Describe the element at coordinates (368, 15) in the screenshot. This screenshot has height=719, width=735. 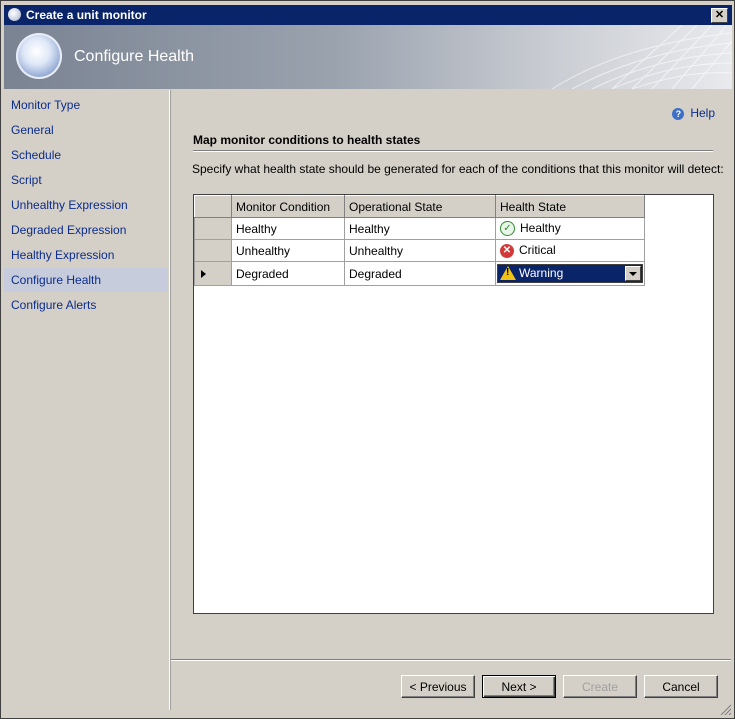
I see `title-bar: Create a unit monitor ✕` at that location.